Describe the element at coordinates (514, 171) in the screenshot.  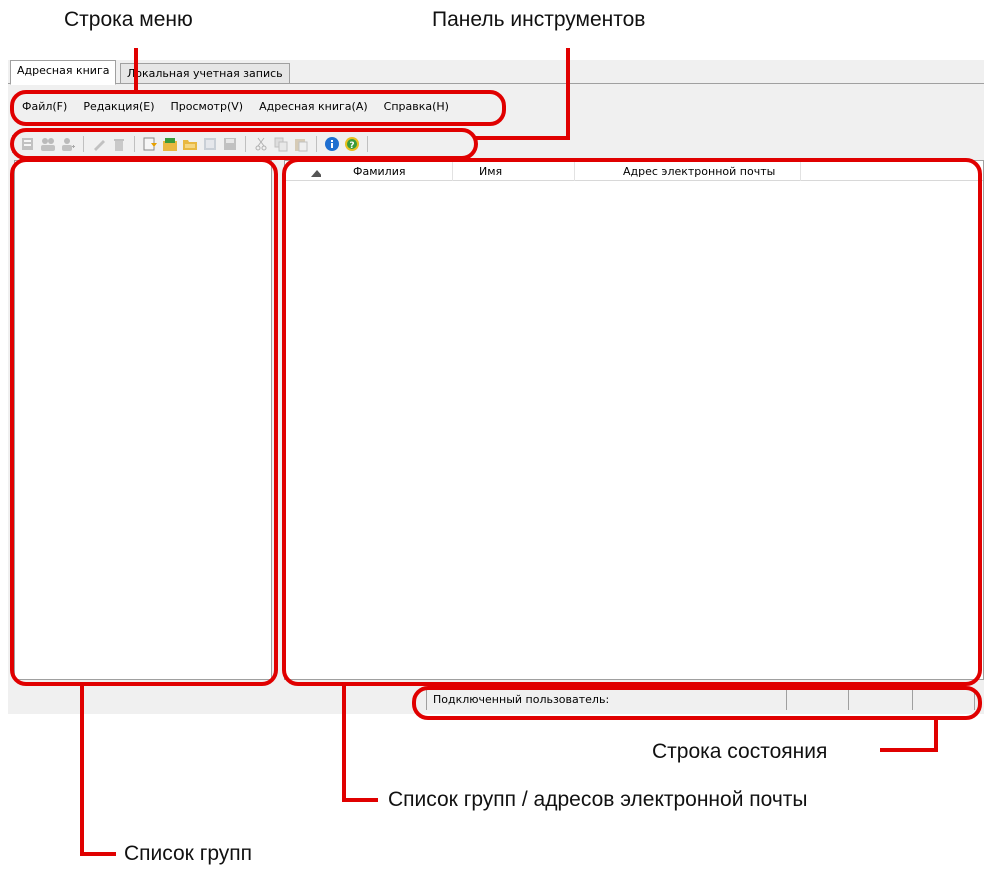
I see `column-header-first-name: Имя` at that location.